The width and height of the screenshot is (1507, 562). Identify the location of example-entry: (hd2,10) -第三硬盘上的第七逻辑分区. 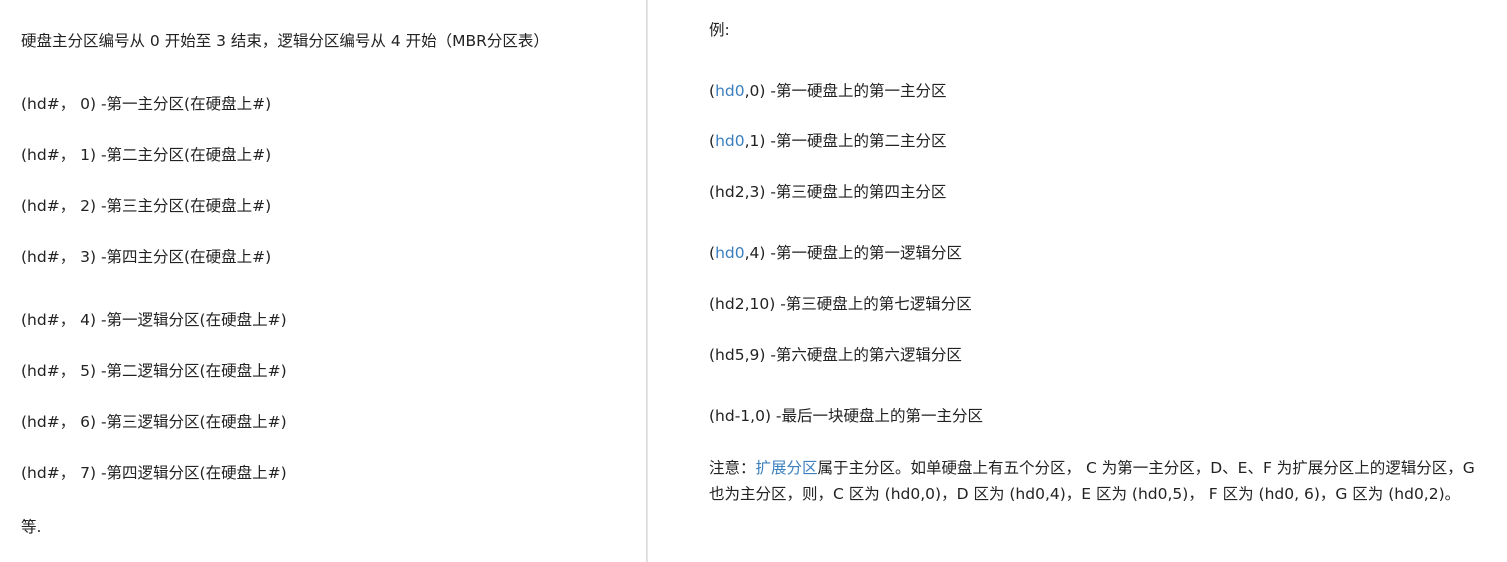
(840, 304).